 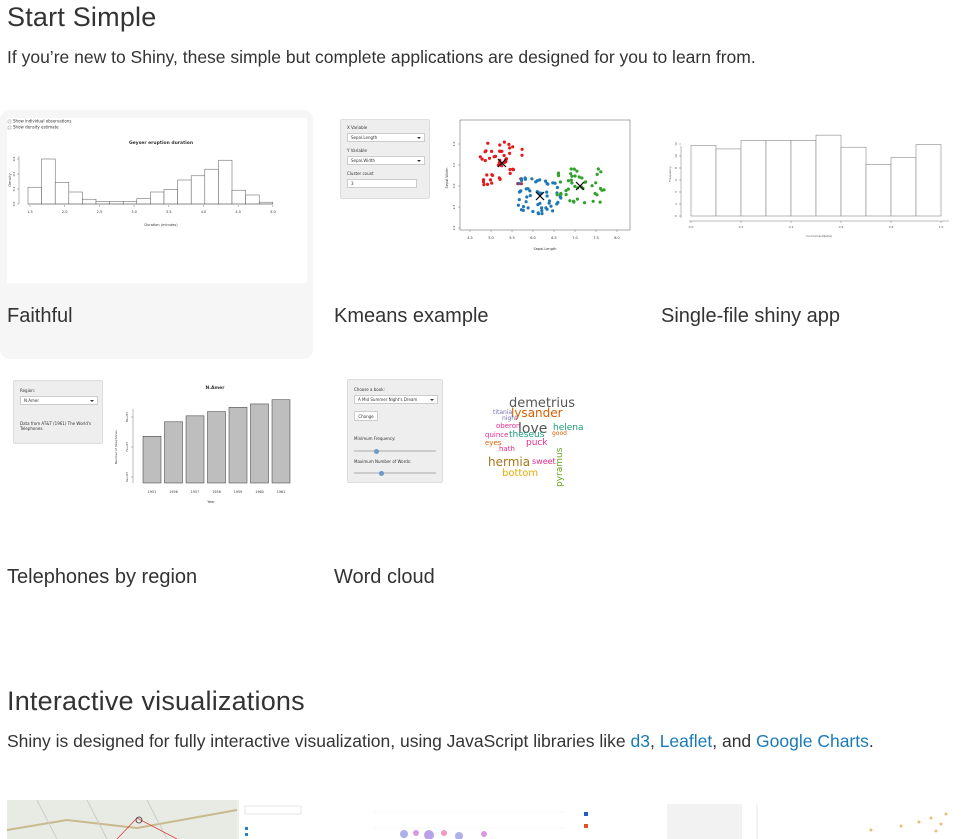 I want to click on x-tick-label: 7.5, so click(x=596, y=238).